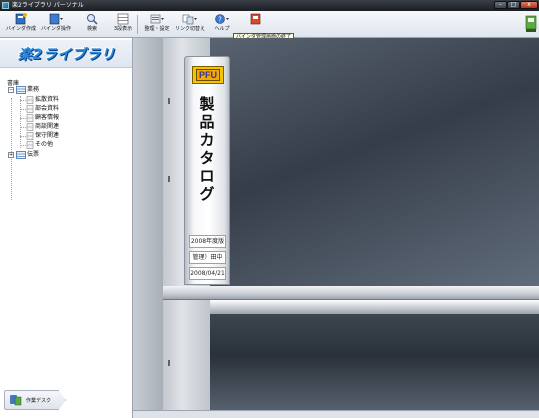  I want to click on desk-shortcut-icon, so click(531, 24).